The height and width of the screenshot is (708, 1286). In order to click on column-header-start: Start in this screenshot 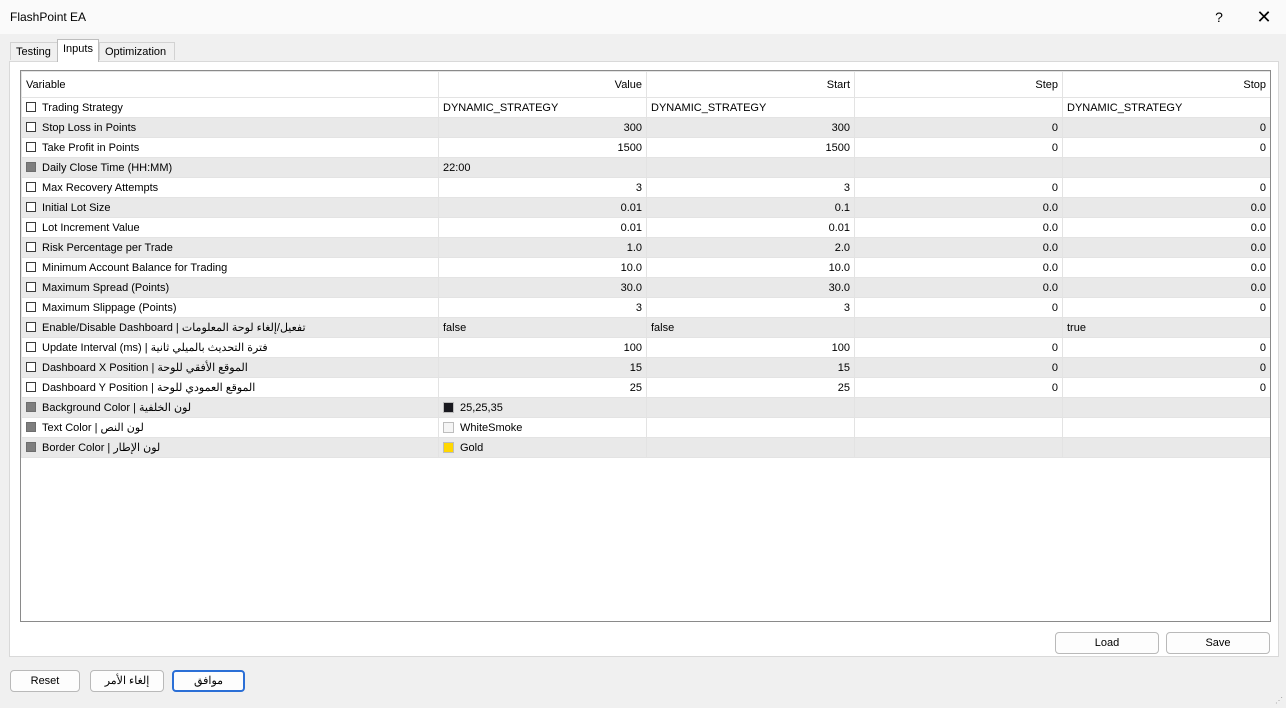, I will do `click(750, 84)`.